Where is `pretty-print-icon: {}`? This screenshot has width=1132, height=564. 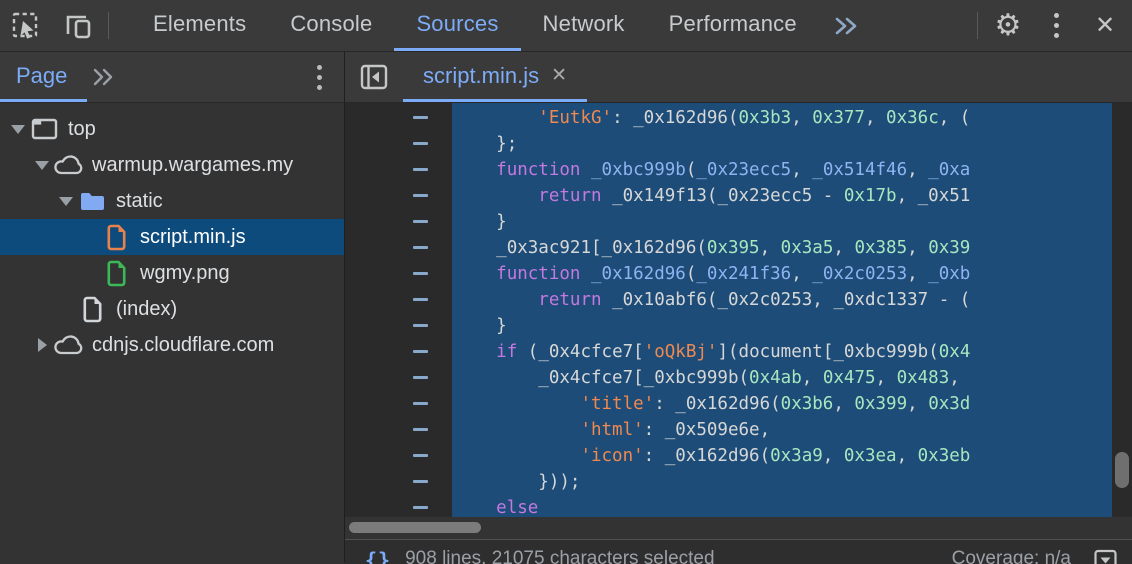
pretty-print-icon: {} is located at coordinates (378, 556).